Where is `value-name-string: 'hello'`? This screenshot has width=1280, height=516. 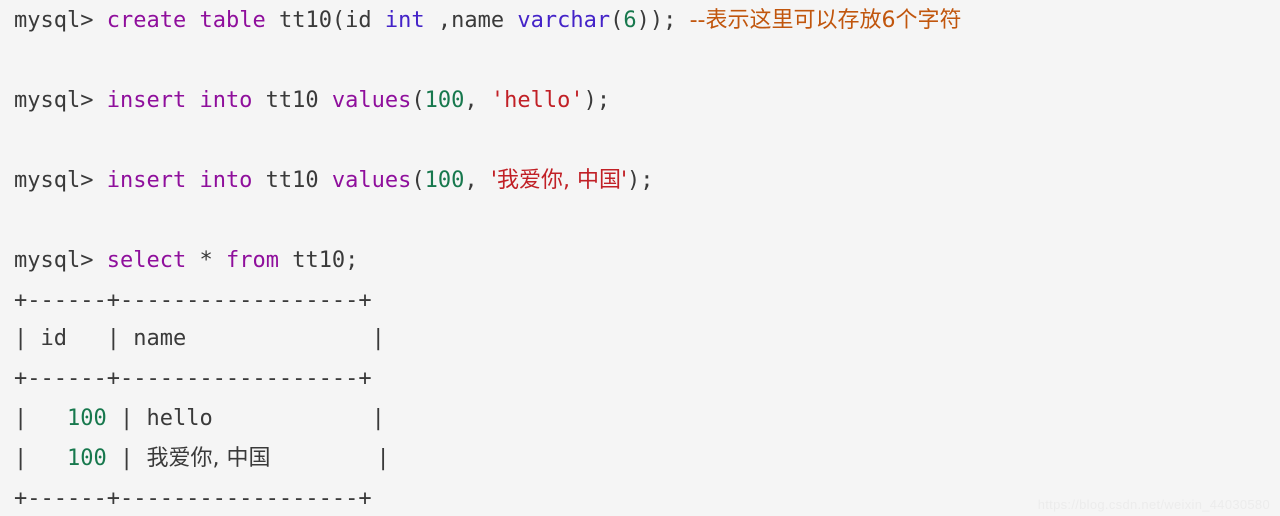 value-name-string: 'hello' is located at coordinates (537, 100).